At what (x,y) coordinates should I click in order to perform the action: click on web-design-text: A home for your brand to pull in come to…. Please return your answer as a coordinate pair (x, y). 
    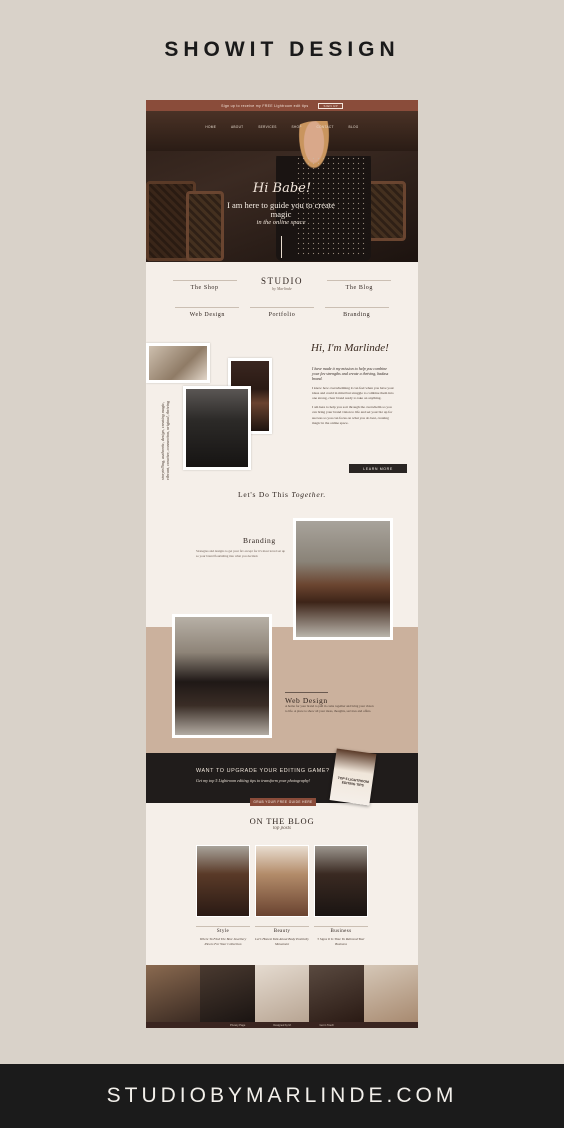
    Looking at the image, I should click on (329, 708).